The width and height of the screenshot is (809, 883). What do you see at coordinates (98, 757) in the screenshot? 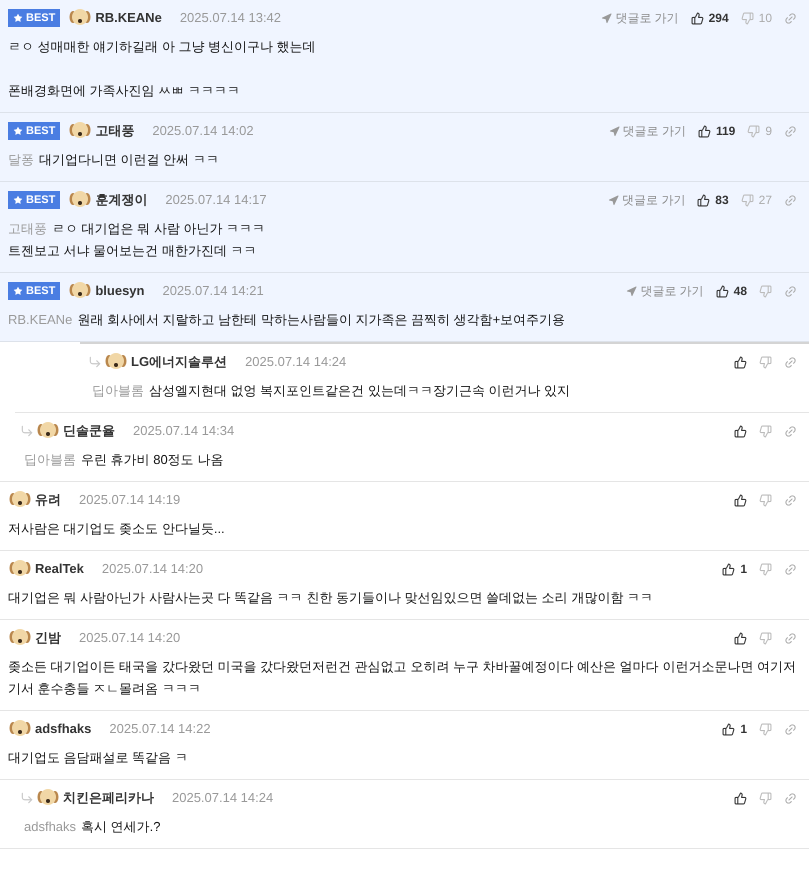
I see `comment-text: 대기업도 음담패설로 똑같음 ㅋ` at bounding box center [98, 757].